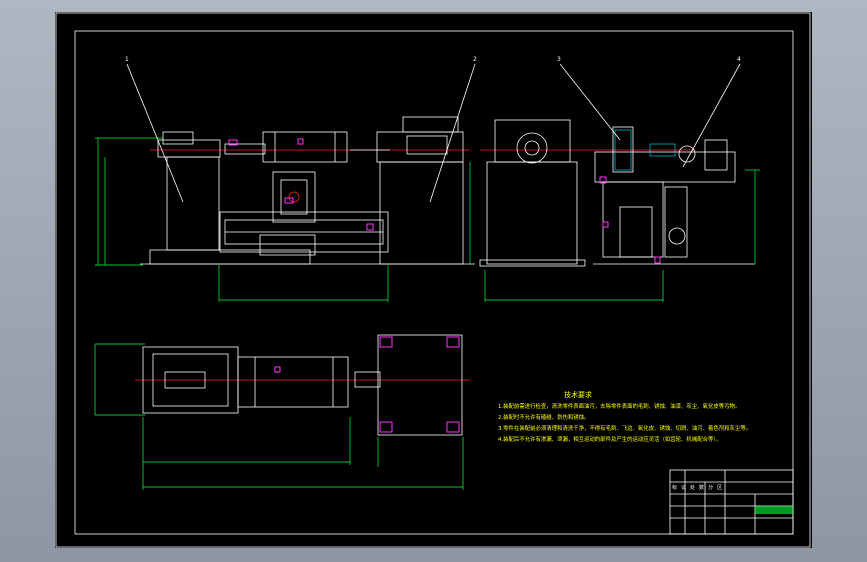  What do you see at coordinates (578, 395) in the screenshot?
I see `notes-title: 技术要求` at bounding box center [578, 395].